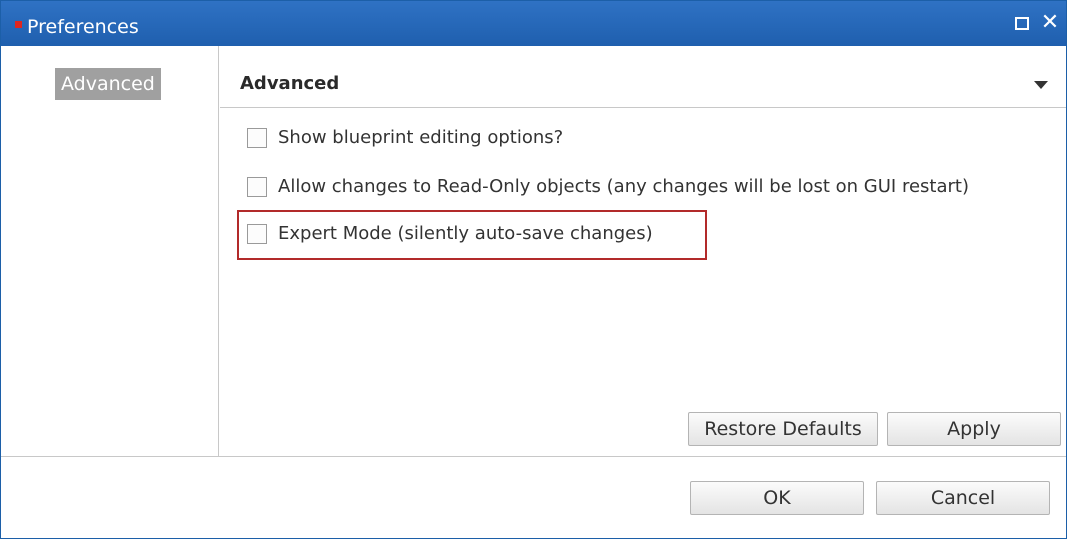 The width and height of the screenshot is (1067, 539). What do you see at coordinates (963, 498) in the screenshot?
I see `cancel-button: Cancel` at bounding box center [963, 498].